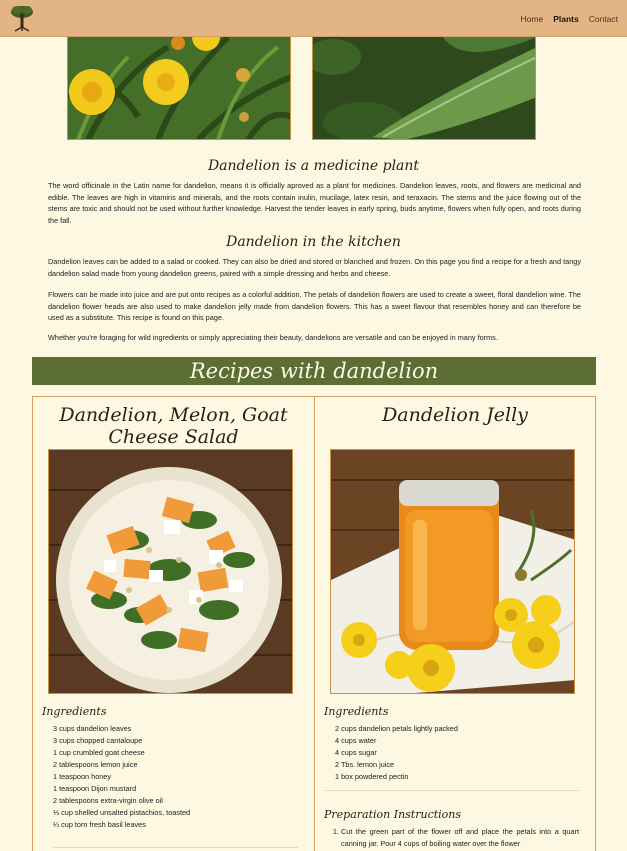 Image resolution: width=627 pixels, height=851 pixels. What do you see at coordinates (313, 166) in the screenshot?
I see `medicine-heading: Dandelion is a medicine plant` at bounding box center [313, 166].